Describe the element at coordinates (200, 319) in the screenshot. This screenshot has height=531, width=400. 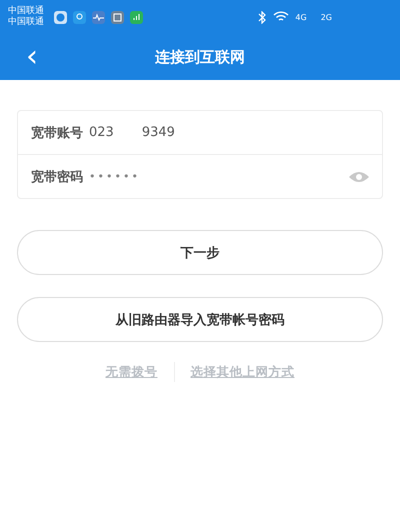
I see `import-button: 从旧路由器导入宽带帐号密码` at that location.